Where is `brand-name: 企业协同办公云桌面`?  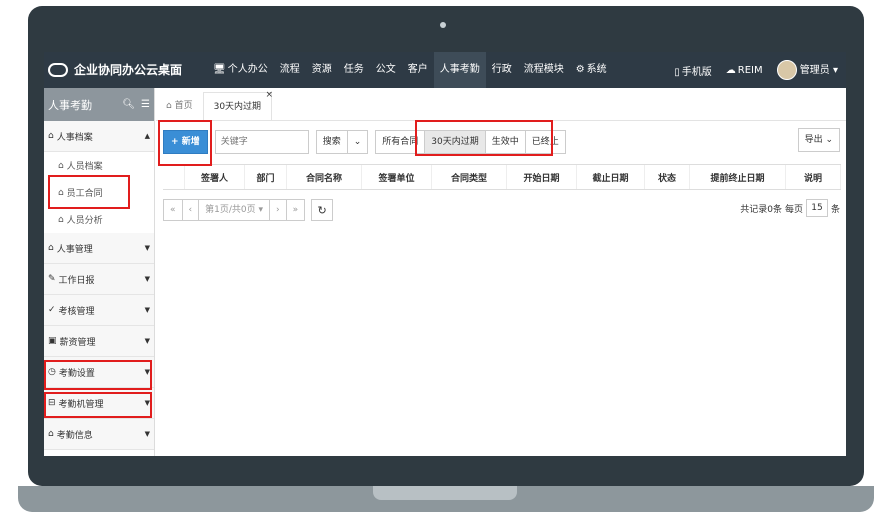 brand-name: 企业协同办公云桌面 is located at coordinates (128, 70).